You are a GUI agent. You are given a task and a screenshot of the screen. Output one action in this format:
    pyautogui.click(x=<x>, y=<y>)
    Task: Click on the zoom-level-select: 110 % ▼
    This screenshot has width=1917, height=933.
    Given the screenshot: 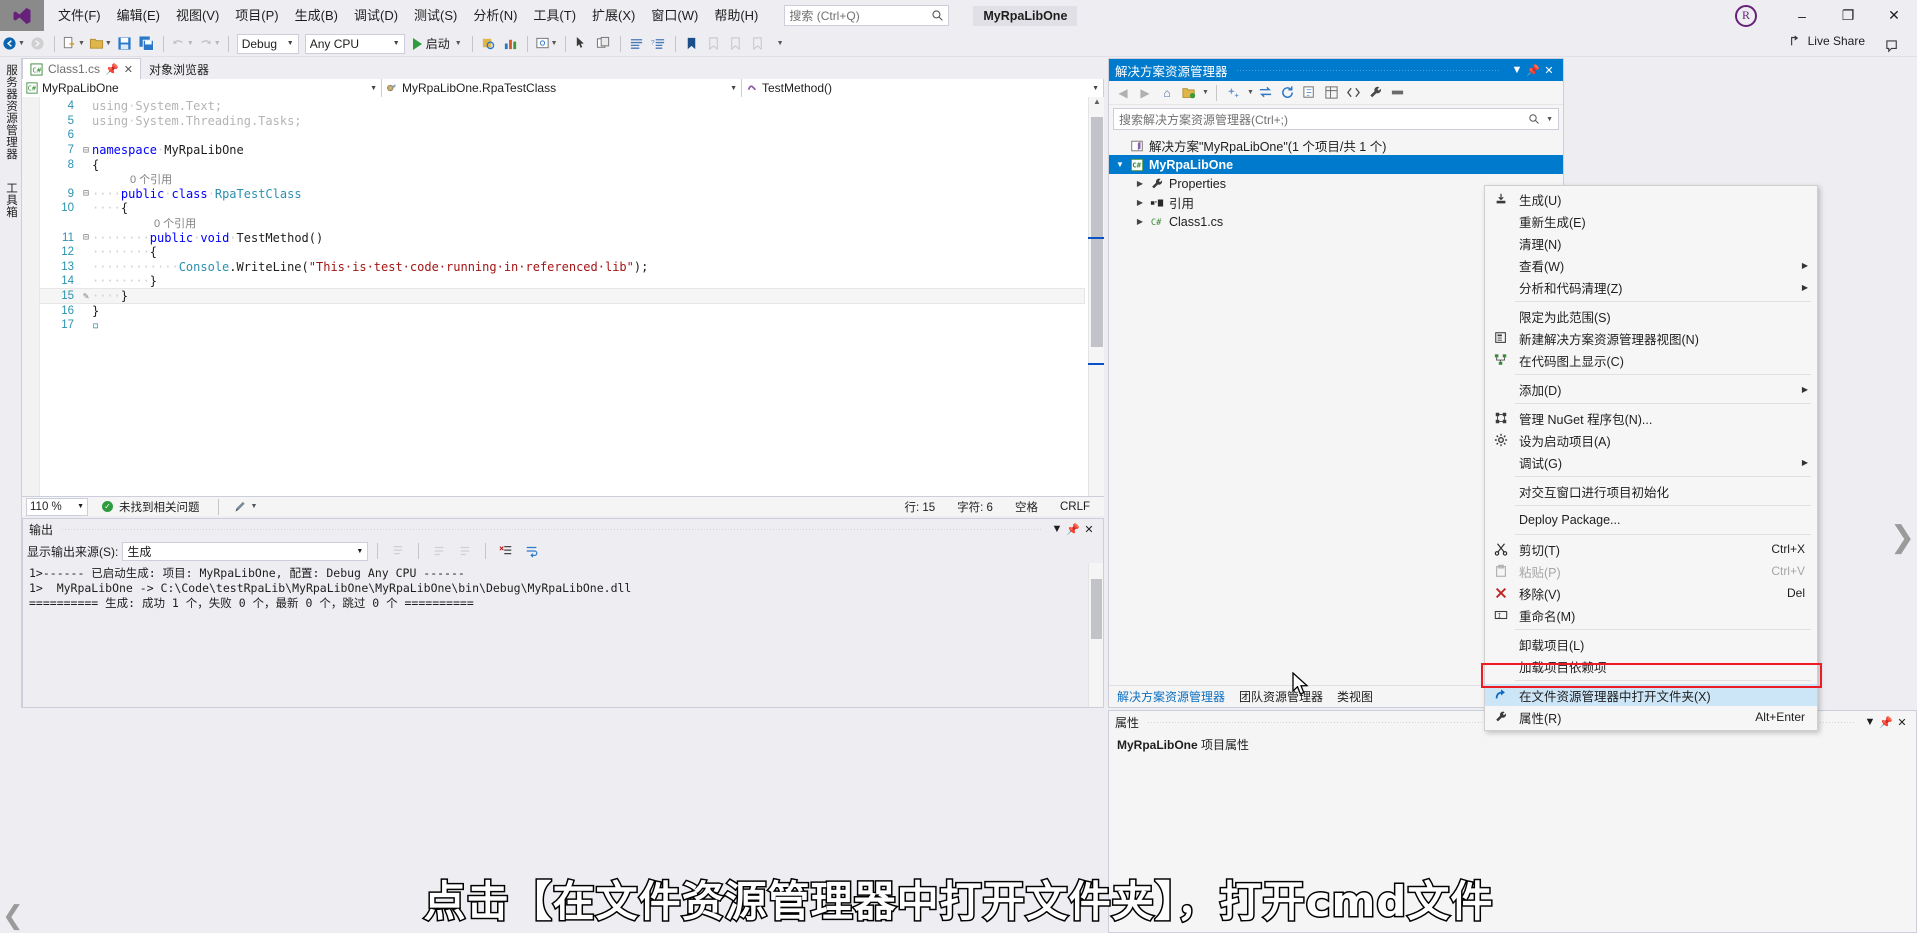 What is the action you would take?
    pyautogui.click(x=57, y=506)
    